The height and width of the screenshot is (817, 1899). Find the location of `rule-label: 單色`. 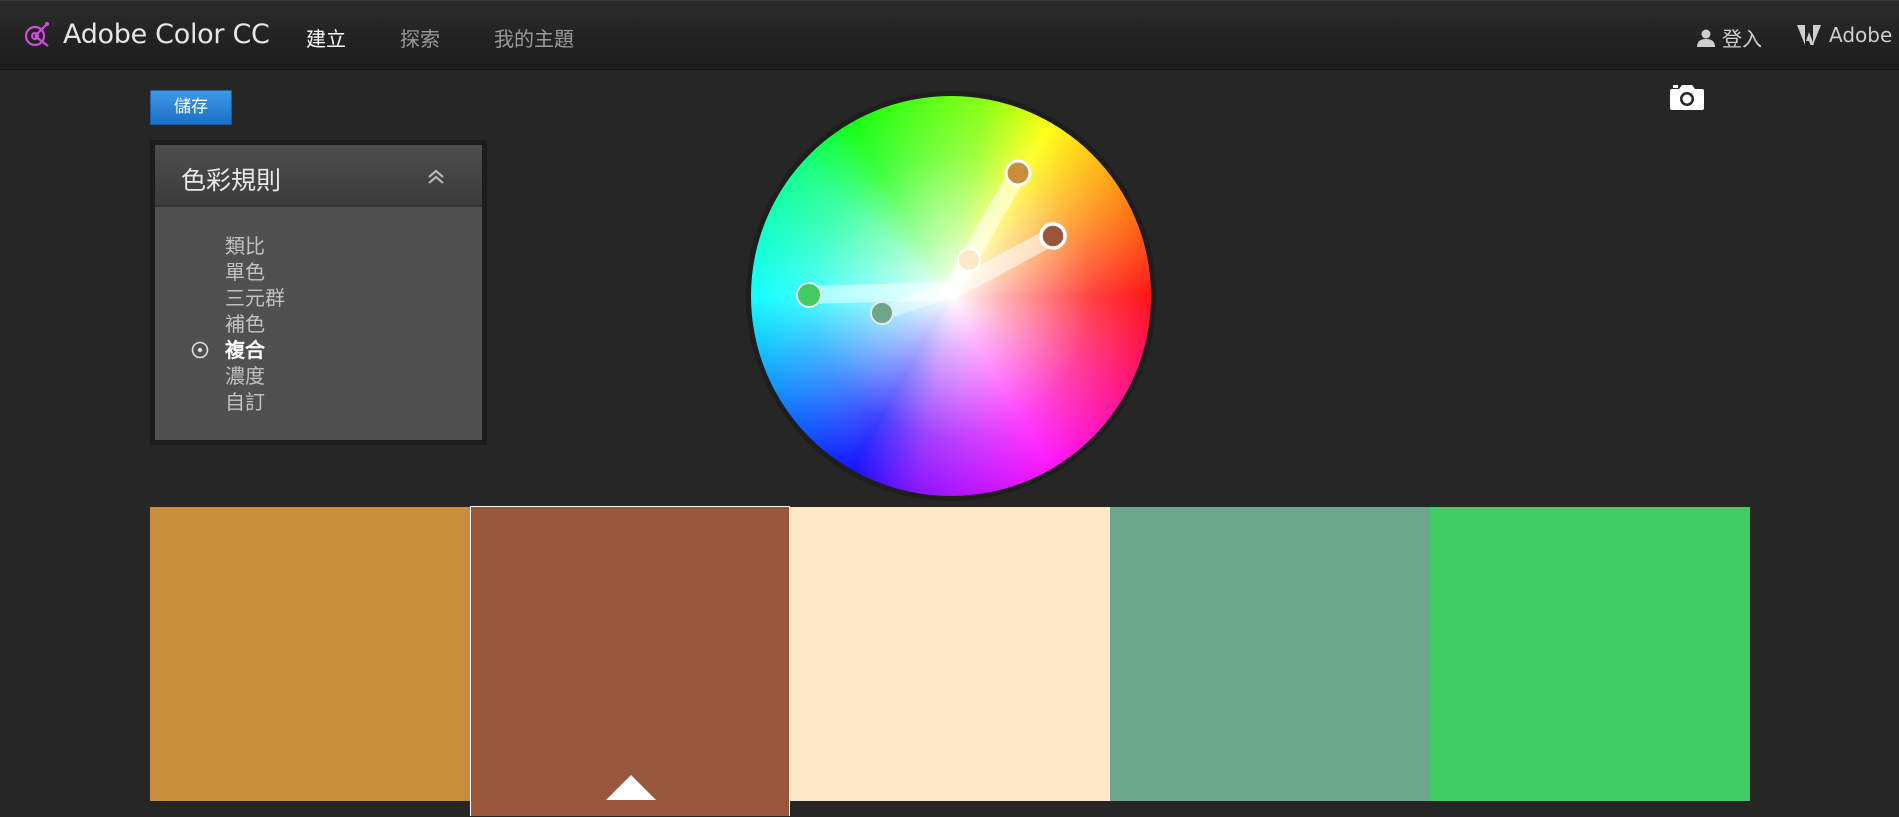

rule-label: 單色 is located at coordinates (245, 272).